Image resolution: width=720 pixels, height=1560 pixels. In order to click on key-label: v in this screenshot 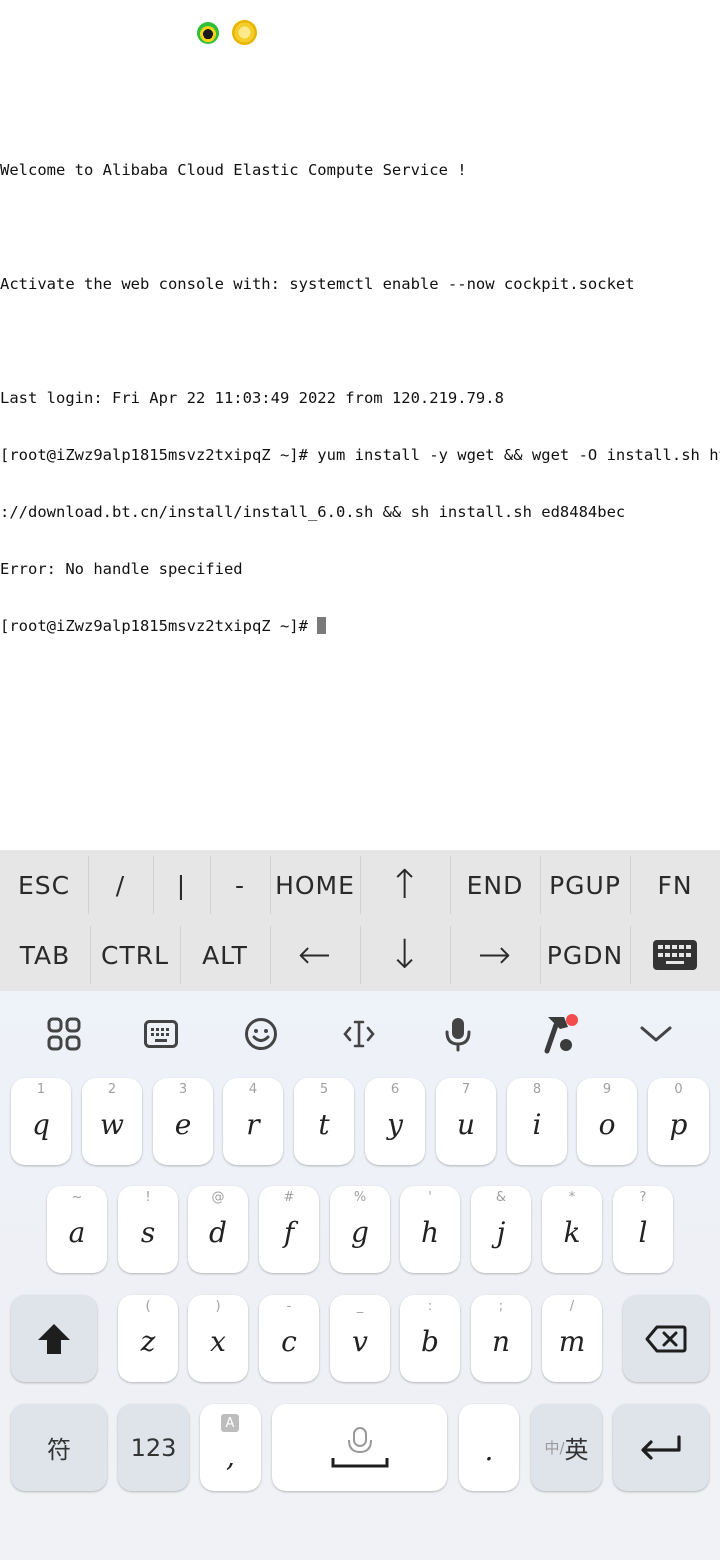, I will do `click(360, 1341)`.